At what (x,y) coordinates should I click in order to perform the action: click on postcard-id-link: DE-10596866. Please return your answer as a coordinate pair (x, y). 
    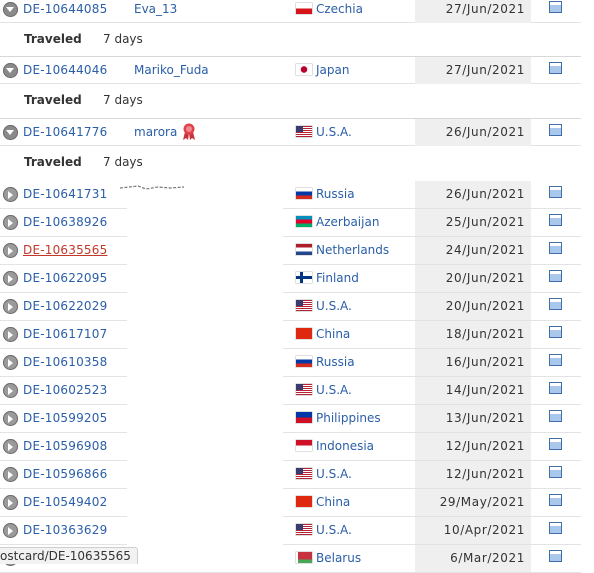
    Looking at the image, I should click on (65, 474).